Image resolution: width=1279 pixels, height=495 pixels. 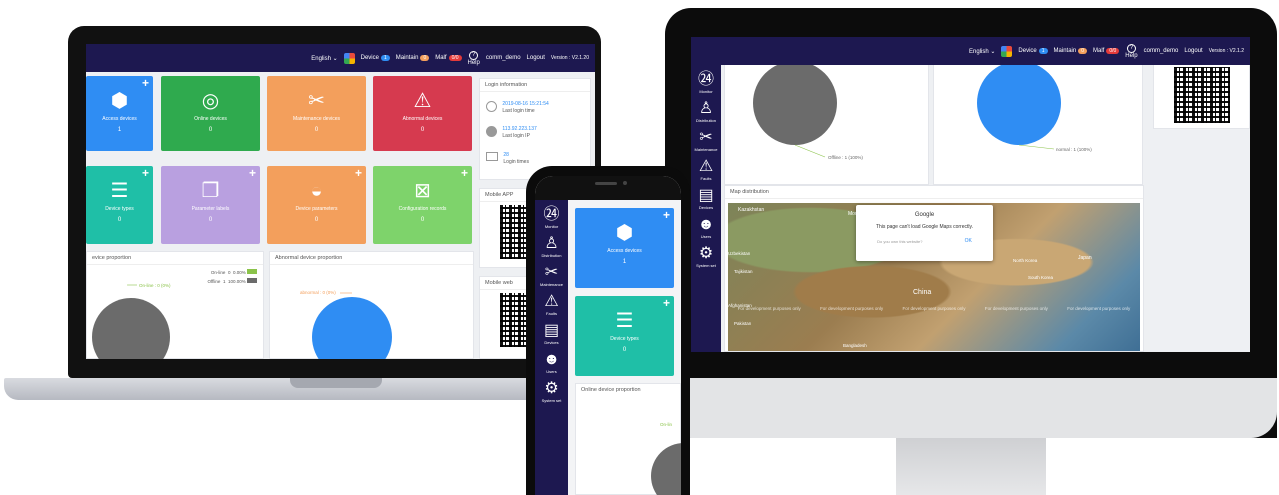 What do you see at coordinates (971, 408) in the screenshot?
I see `monitor-chin` at bounding box center [971, 408].